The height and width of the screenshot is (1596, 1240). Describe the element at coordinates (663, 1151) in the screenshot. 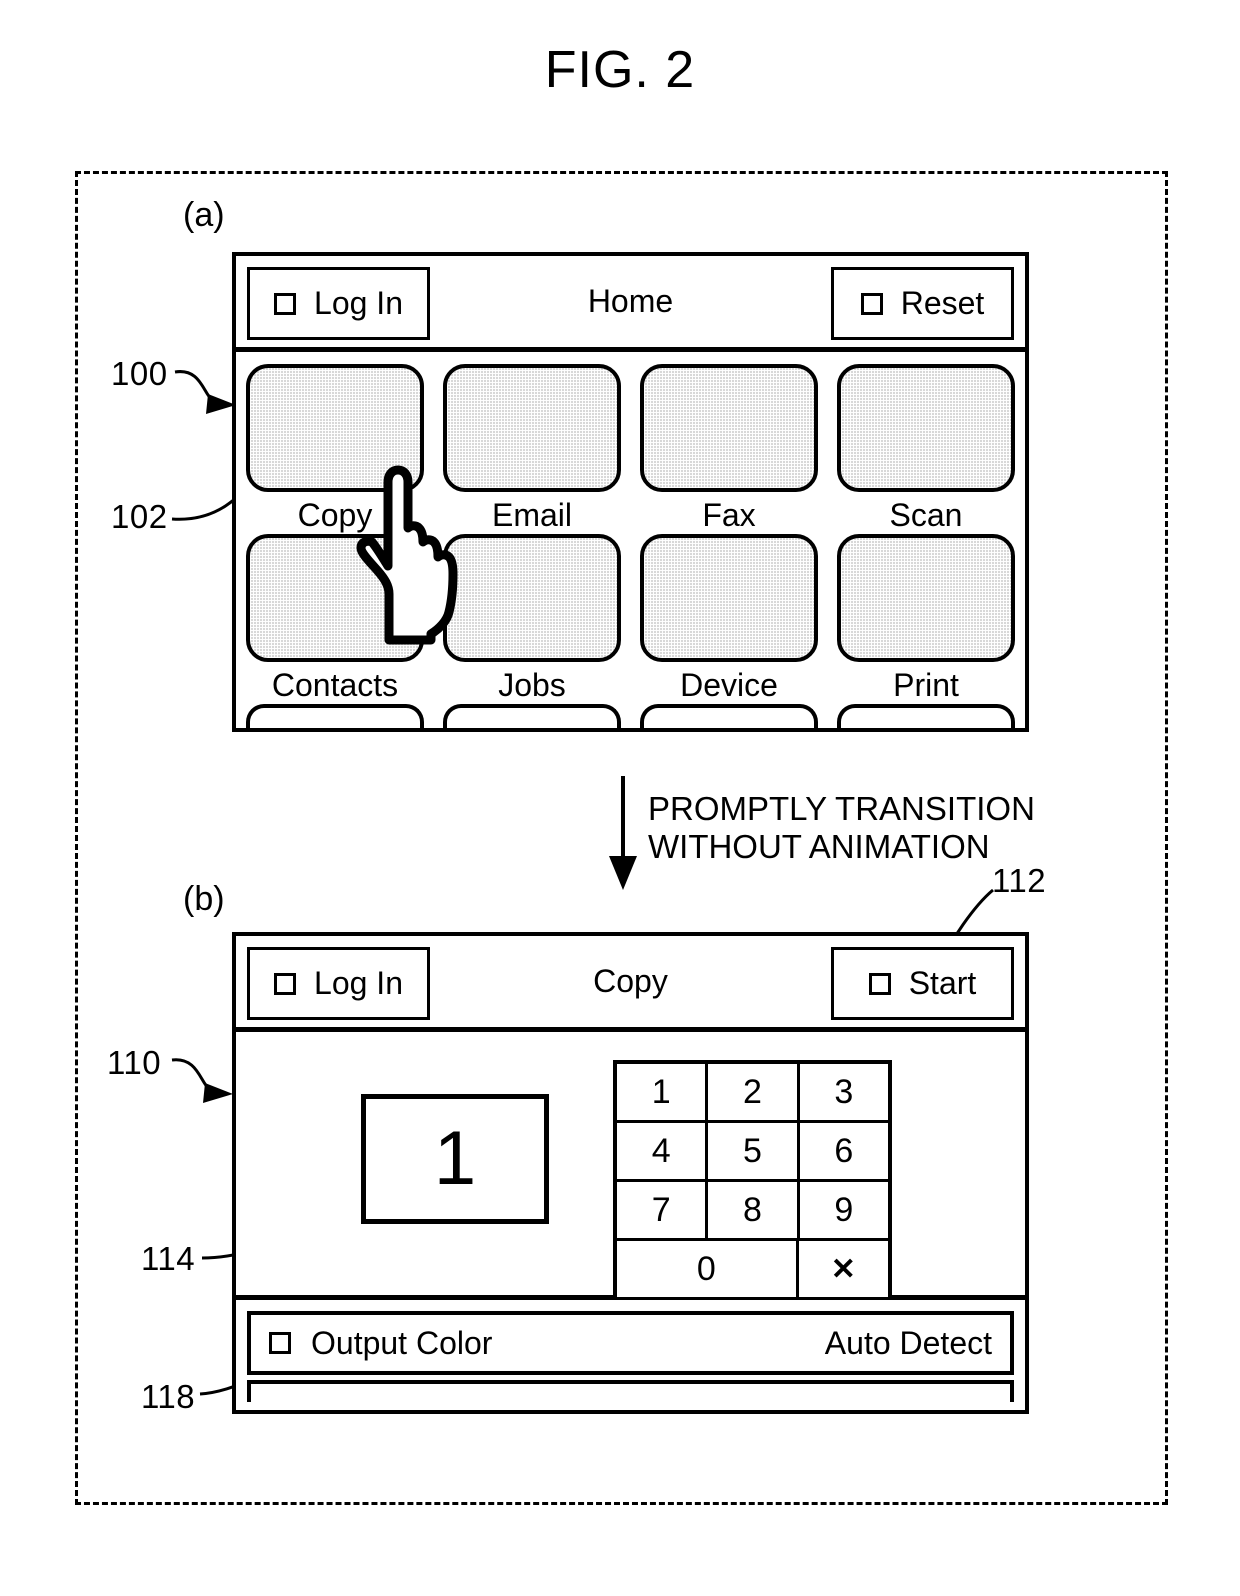

I see `keypad-key-4: 4` at that location.